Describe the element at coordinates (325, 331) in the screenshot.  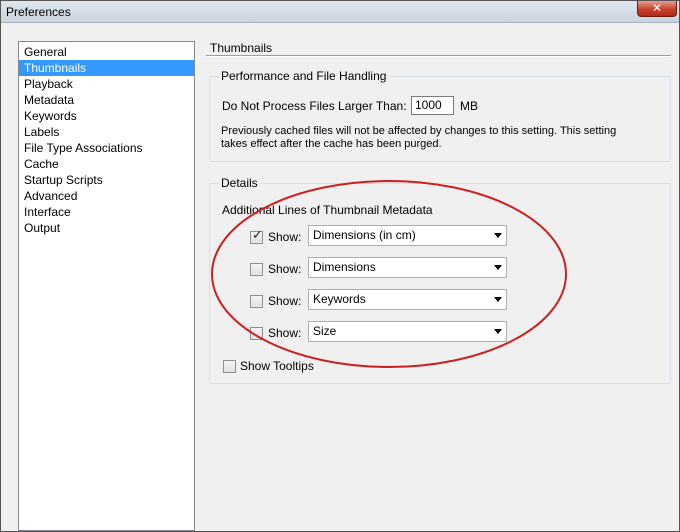
I see `show-line-4-value: Size` at that location.